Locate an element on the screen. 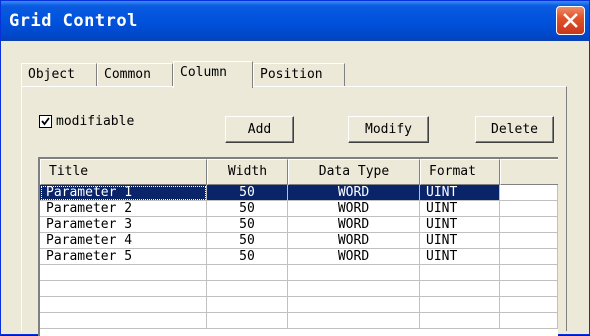 This screenshot has height=336, width=590. tab-column: Column is located at coordinates (213, 74).